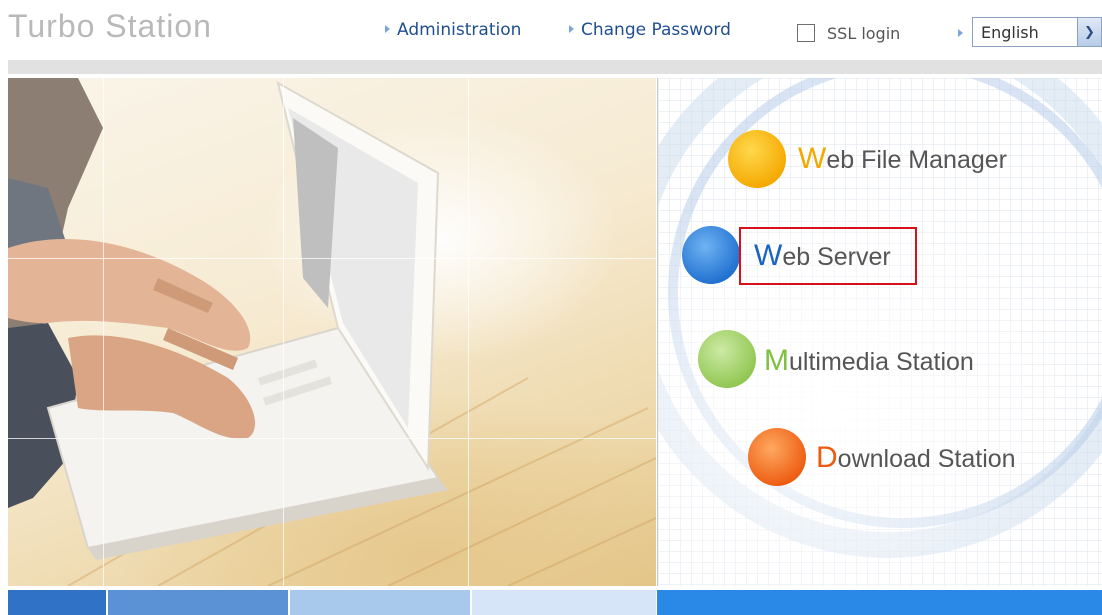 The height and width of the screenshot is (615, 1102). What do you see at coordinates (757, 159) in the screenshot?
I see `yellow-orb-icon` at bounding box center [757, 159].